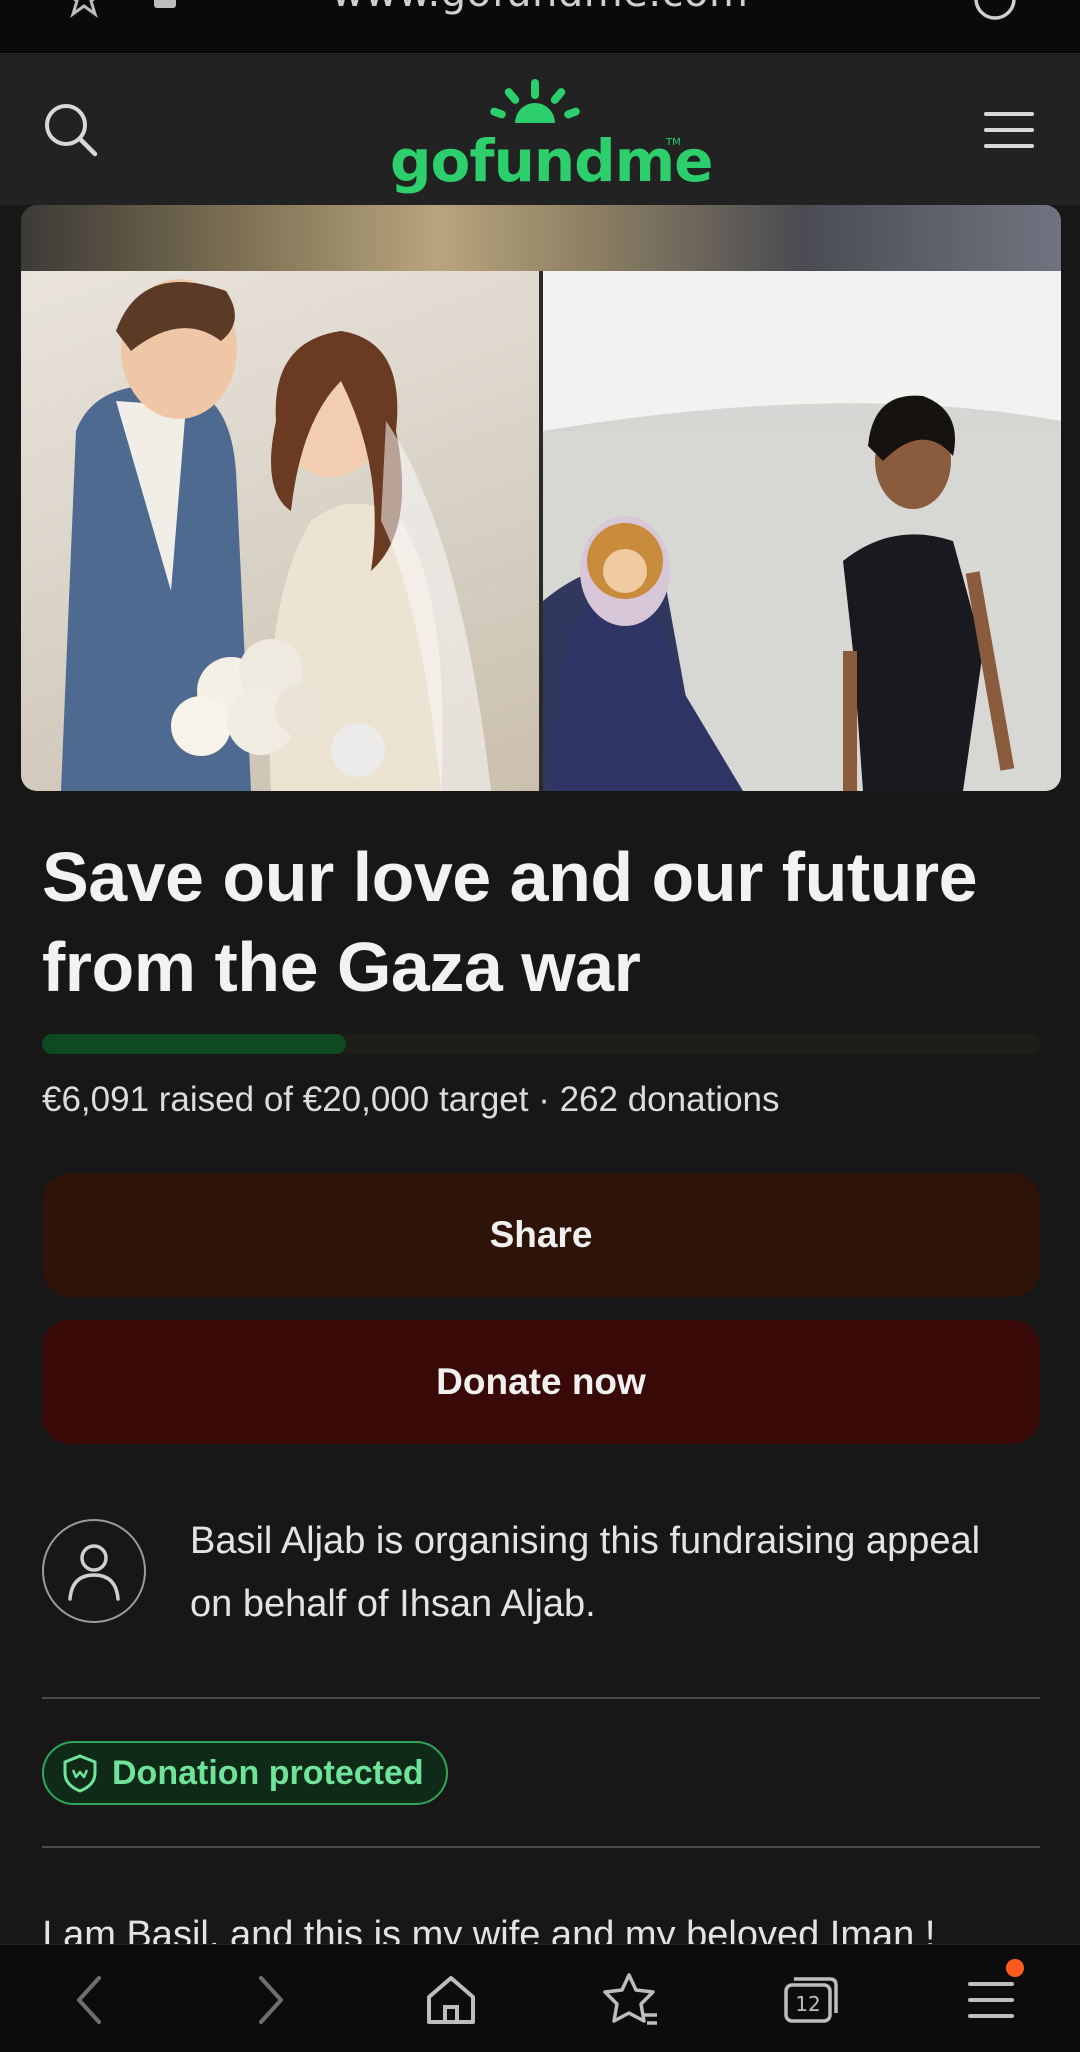 The height and width of the screenshot is (2052, 1080). Describe the element at coordinates (541, 1044) in the screenshot. I see `progress-bar` at that location.